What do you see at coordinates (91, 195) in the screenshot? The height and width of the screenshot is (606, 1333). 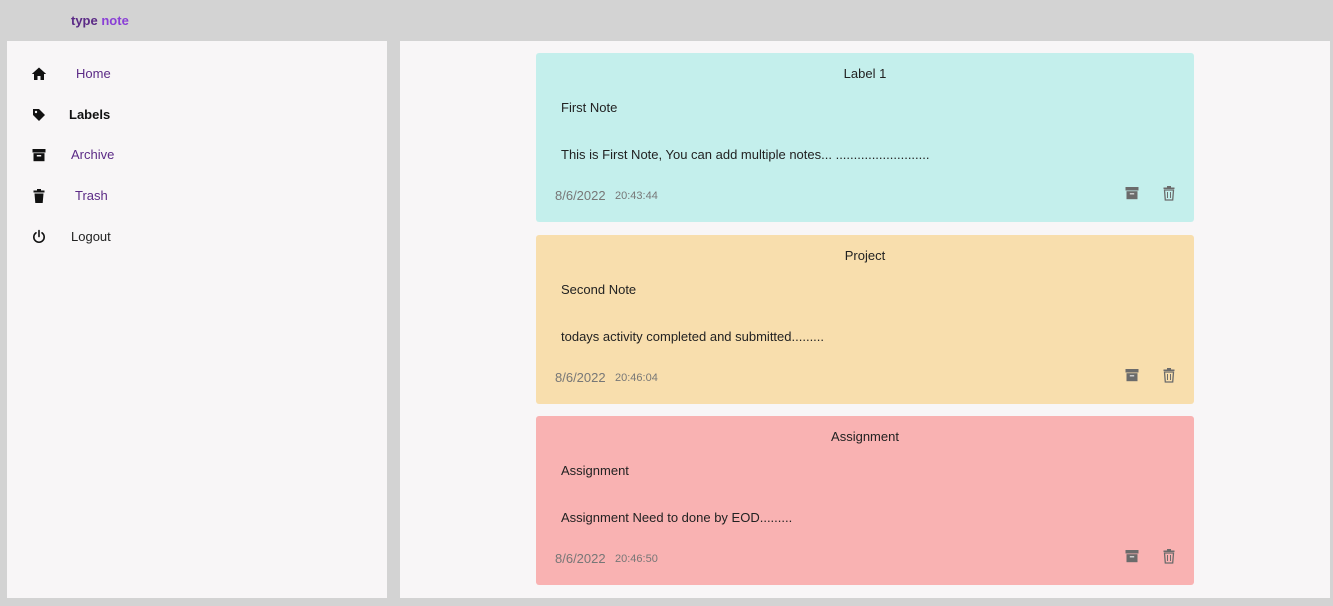 I see `sidebar-item-label: Trash` at bounding box center [91, 195].